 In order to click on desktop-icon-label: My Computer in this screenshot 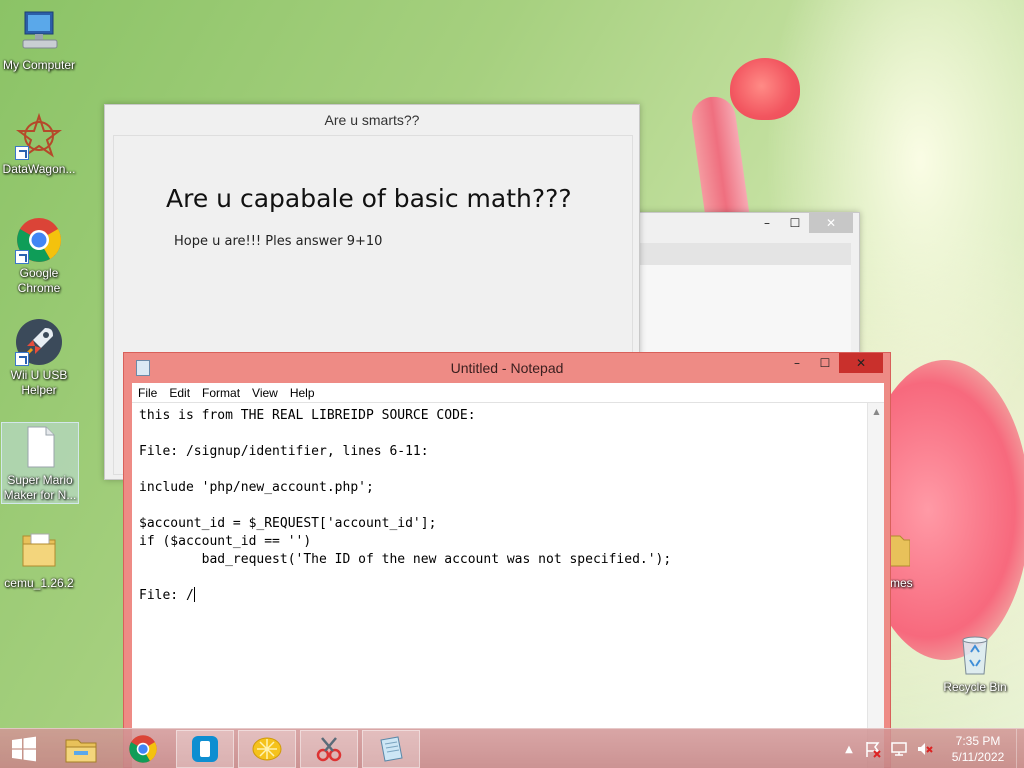, I will do `click(39, 65)`.